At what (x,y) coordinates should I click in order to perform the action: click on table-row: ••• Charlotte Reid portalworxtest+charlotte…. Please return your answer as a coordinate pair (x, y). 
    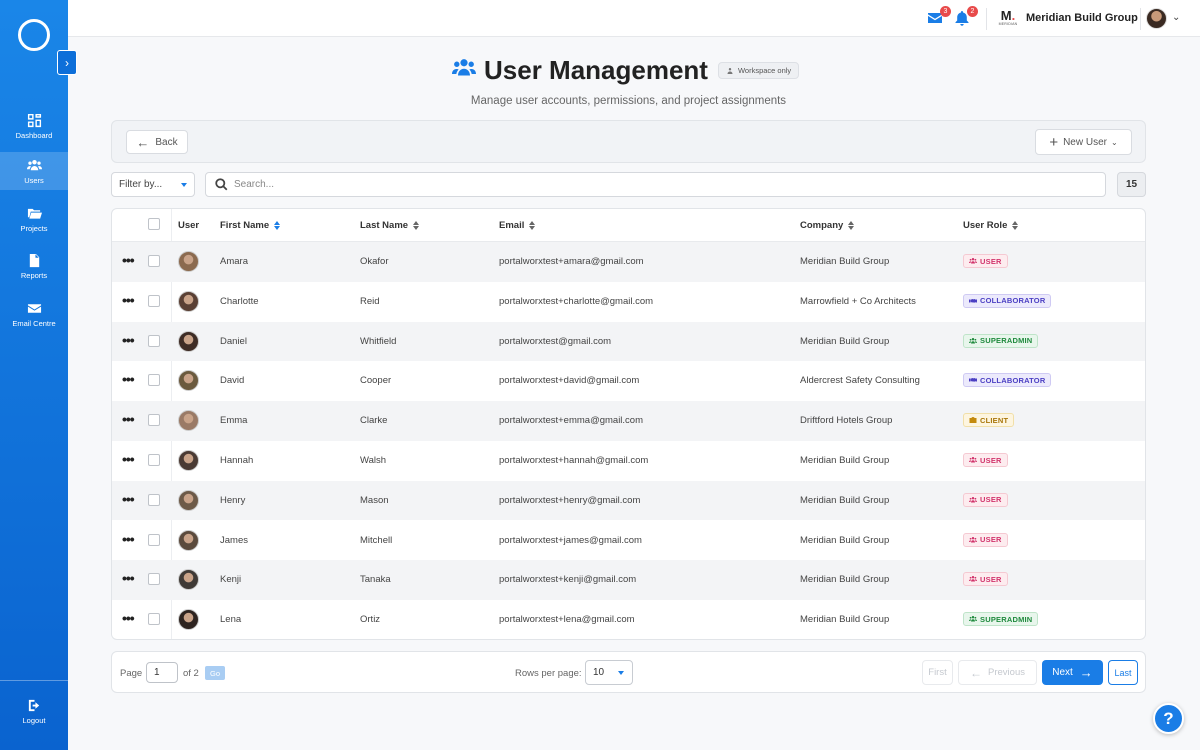
    Looking at the image, I should click on (628, 302).